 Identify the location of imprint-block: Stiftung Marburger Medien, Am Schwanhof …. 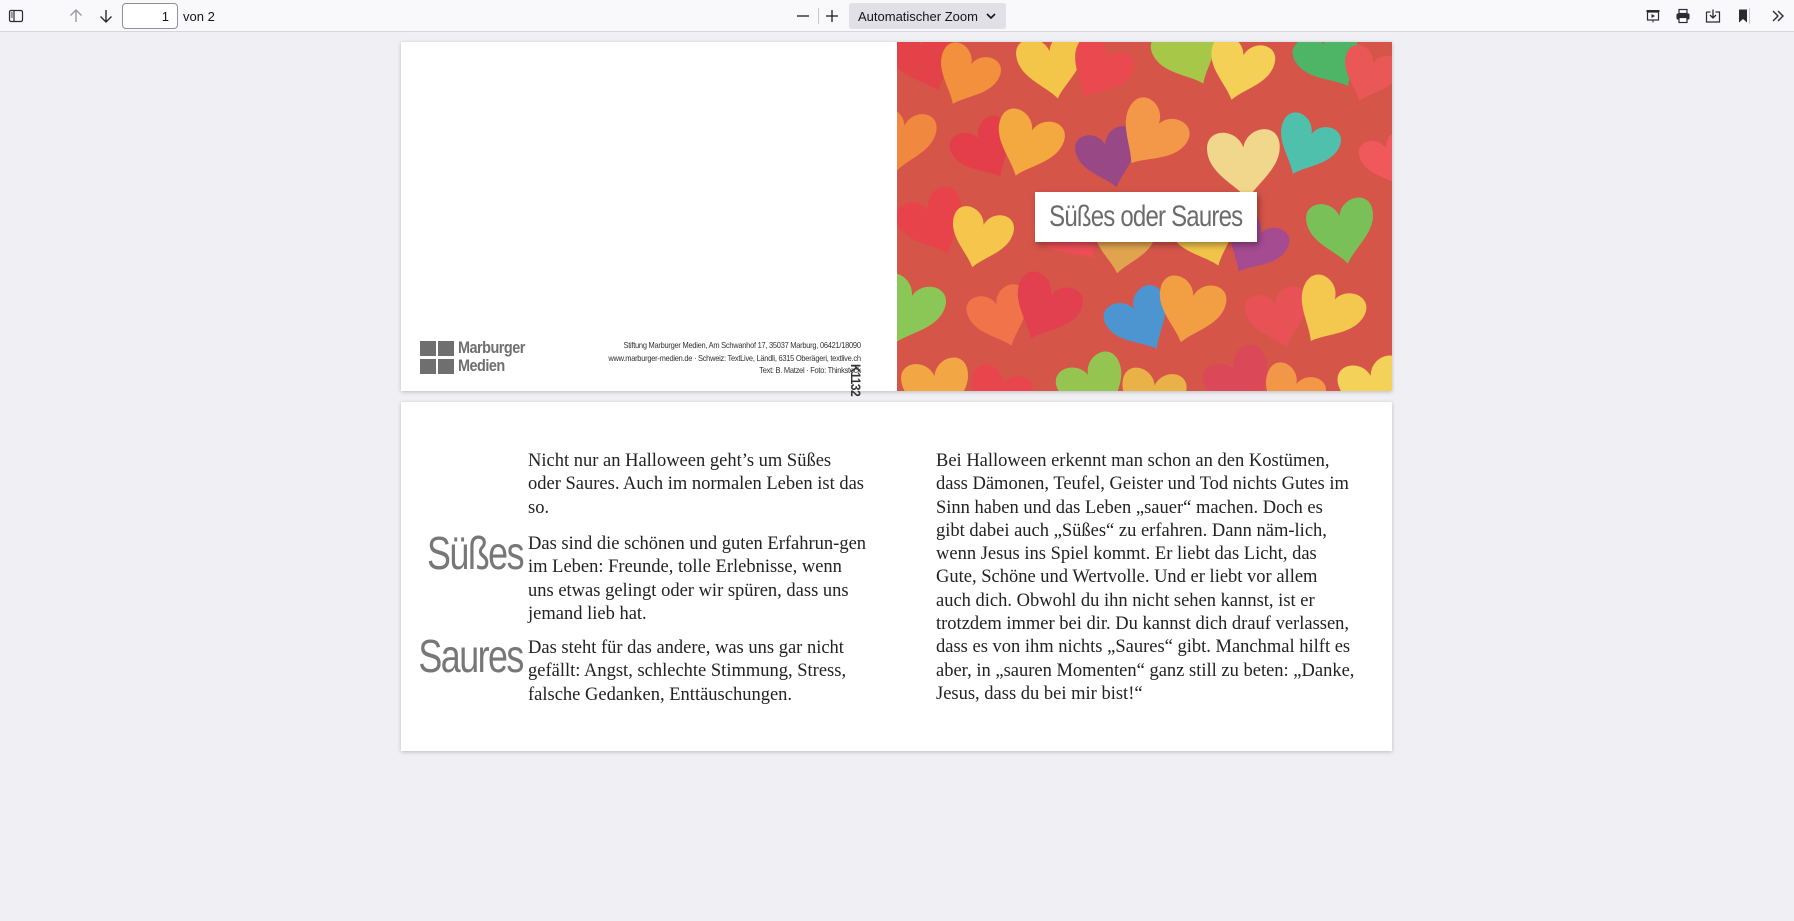
(735, 358).